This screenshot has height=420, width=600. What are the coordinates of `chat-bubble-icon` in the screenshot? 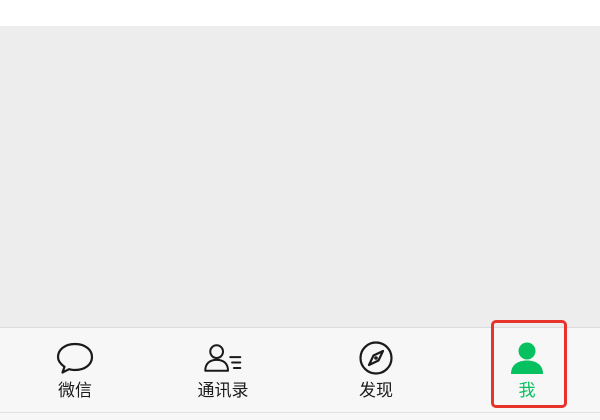 It's located at (75, 358).